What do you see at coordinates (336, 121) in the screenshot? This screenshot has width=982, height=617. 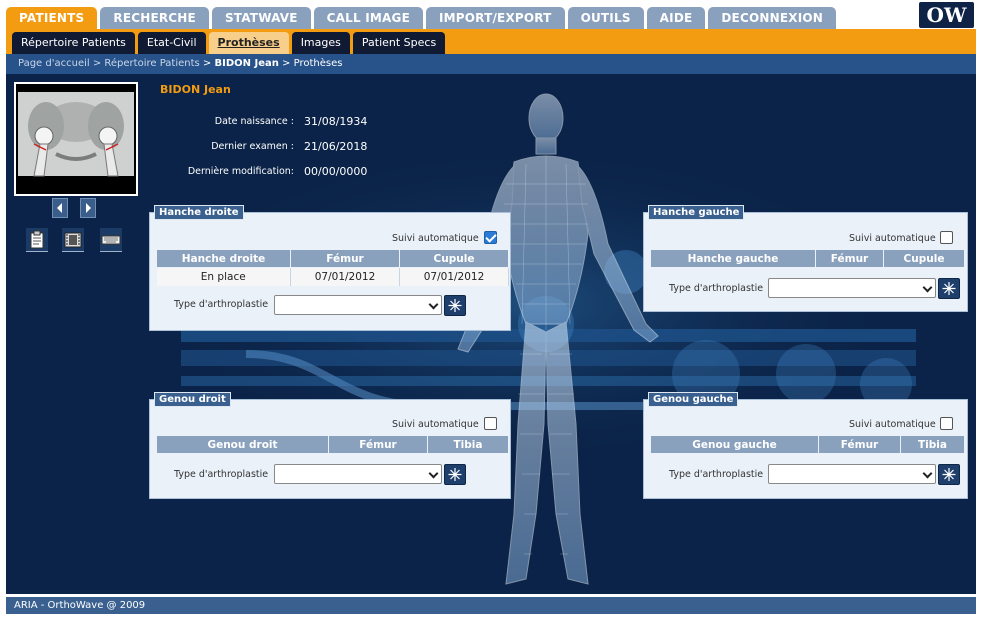 I see `birth-date-value: 31/08/1934` at bounding box center [336, 121].